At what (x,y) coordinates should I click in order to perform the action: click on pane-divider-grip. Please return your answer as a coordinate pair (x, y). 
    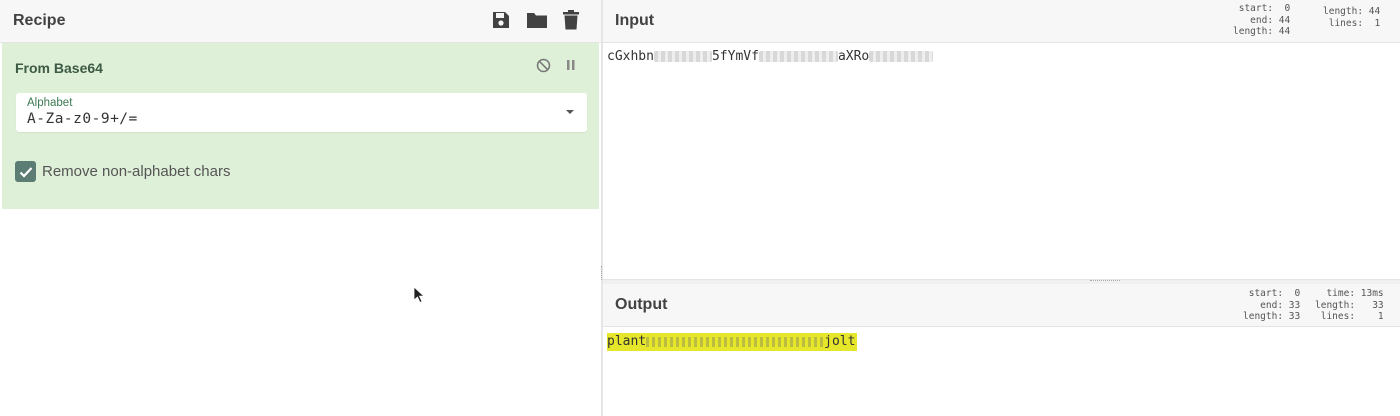
    Looking at the image, I should click on (1105, 281).